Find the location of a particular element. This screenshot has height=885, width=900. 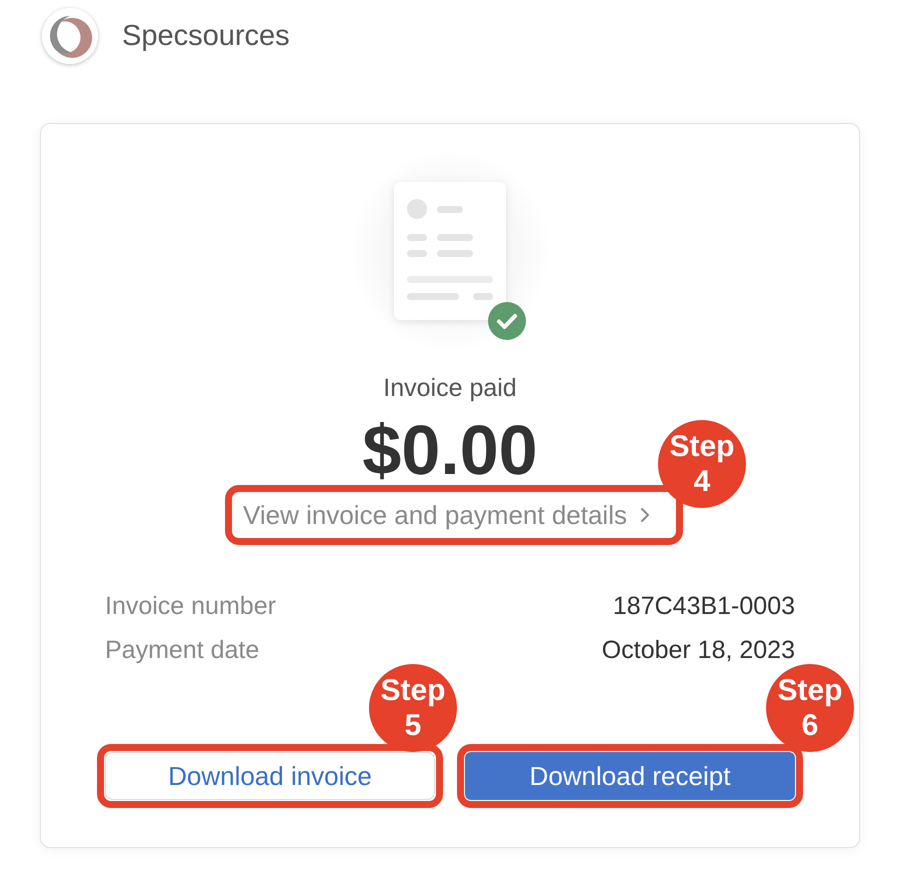

amount: $0.00 is located at coordinates (450, 450).